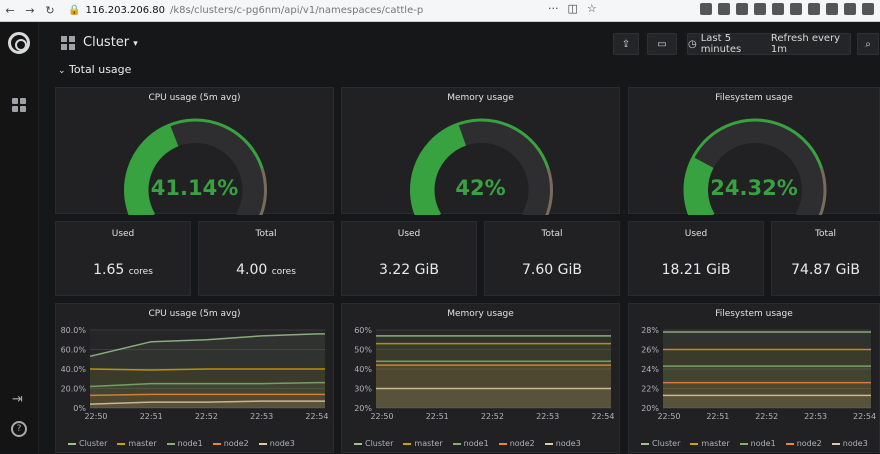  I want to click on gauge-value: 24.32%, so click(754, 188).